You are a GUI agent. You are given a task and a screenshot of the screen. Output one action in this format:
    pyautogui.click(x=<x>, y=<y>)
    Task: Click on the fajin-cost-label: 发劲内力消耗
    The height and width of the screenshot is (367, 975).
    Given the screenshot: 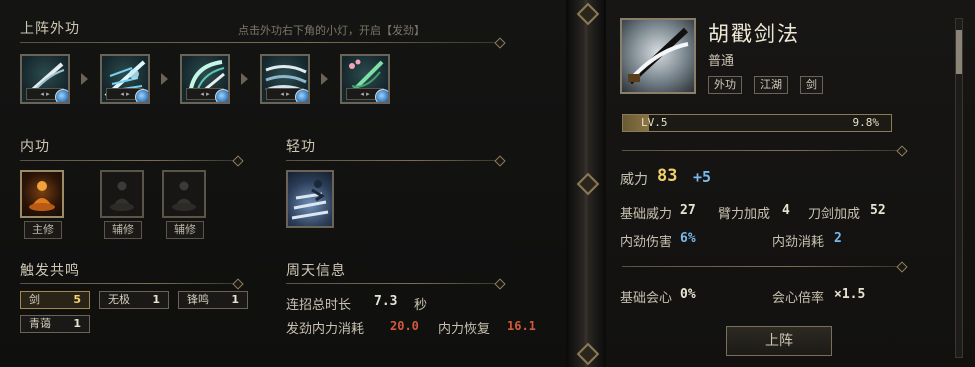 What is the action you would take?
    pyautogui.click(x=325, y=329)
    